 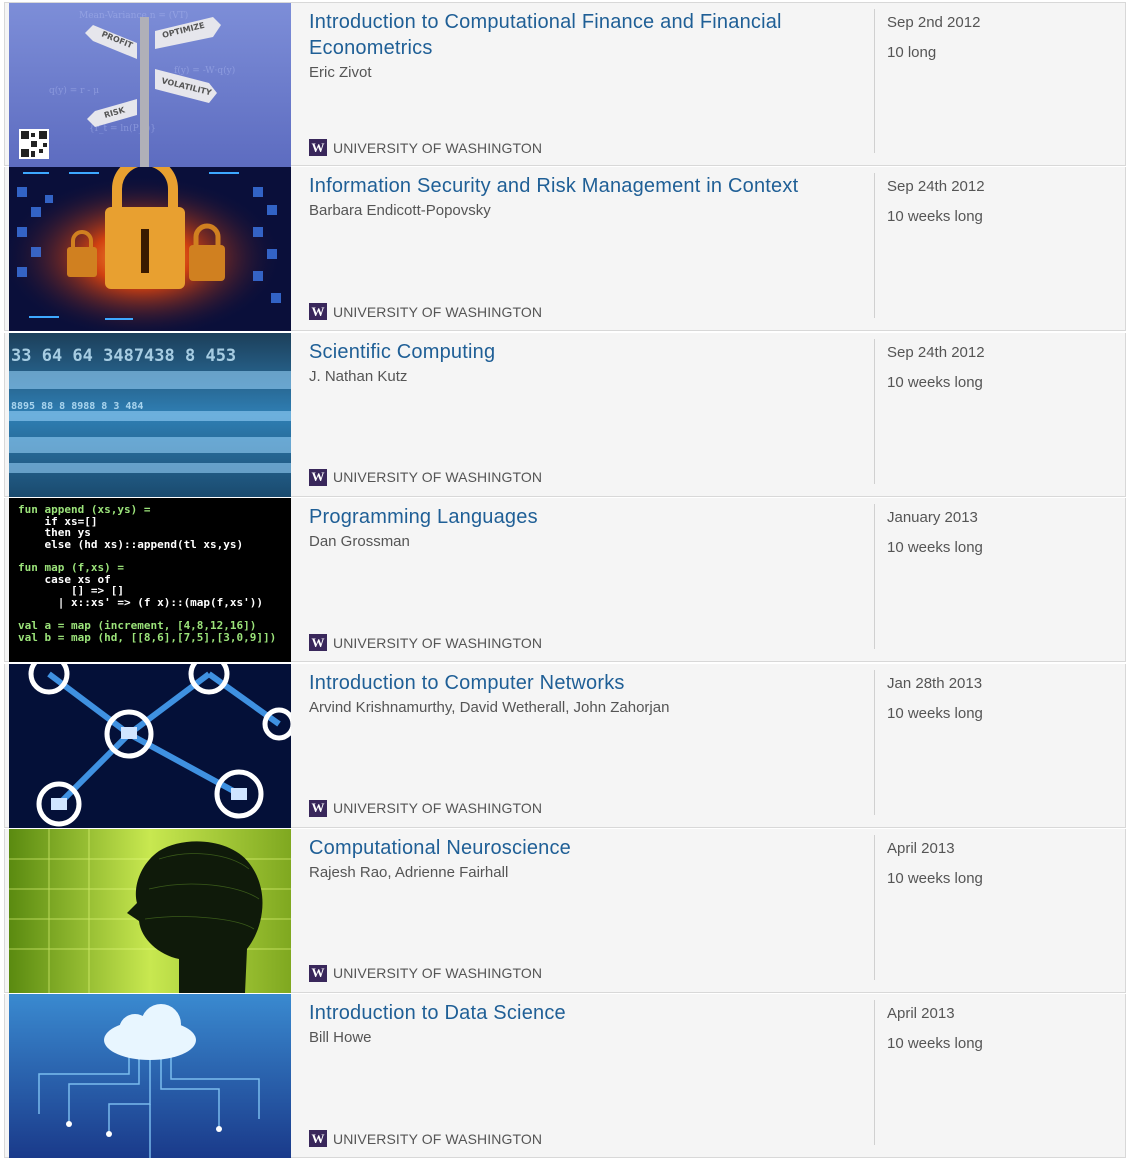 What do you see at coordinates (71, 568) in the screenshot?
I see `code-line: fun map (f,xs) =` at bounding box center [71, 568].